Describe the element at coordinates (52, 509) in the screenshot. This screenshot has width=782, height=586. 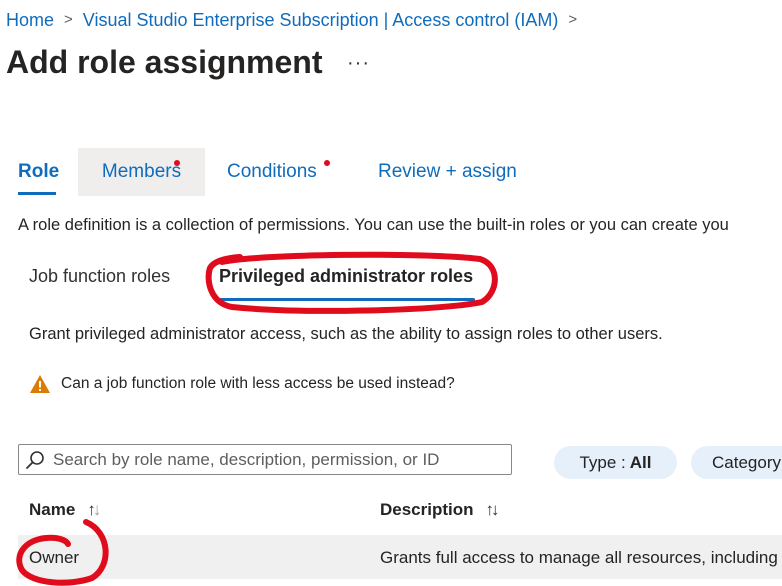
I see `column-header-name-label: Name` at that location.